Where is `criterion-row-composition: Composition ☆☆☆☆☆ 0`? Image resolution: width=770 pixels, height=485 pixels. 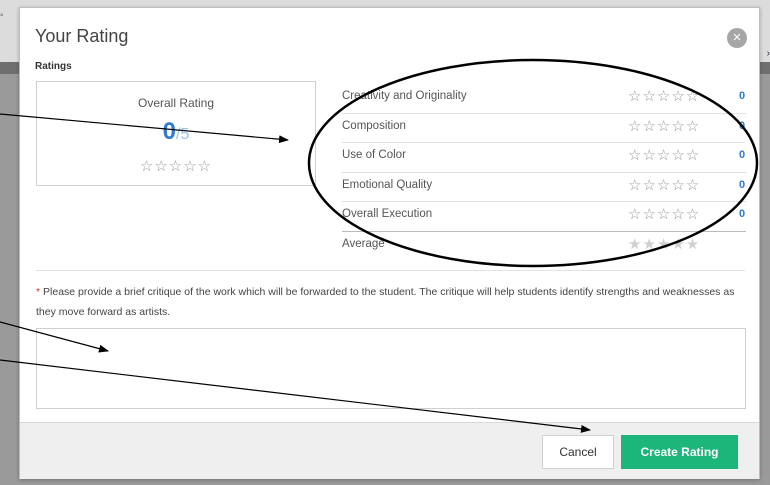
criterion-row-composition: Composition ☆☆☆☆☆ 0 is located at coordinates (544, 128).